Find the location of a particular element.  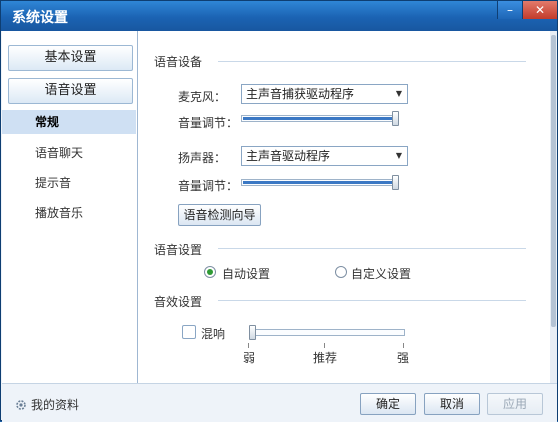

sidebar-item-play-music: 播放音乐 is located at coordinates (69, 213).